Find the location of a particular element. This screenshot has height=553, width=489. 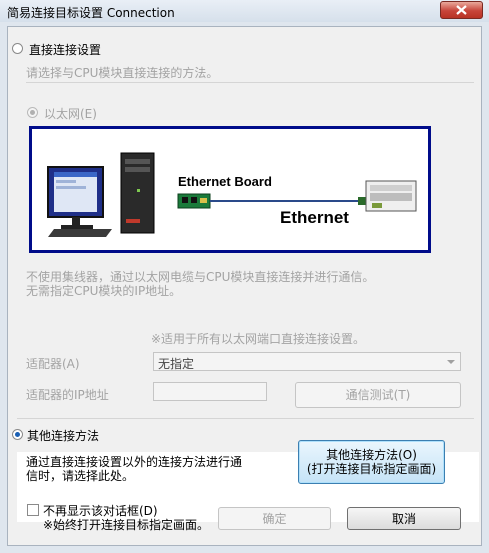

communication-test-button: 通信测试(T) is located at coordinates (378, 395).